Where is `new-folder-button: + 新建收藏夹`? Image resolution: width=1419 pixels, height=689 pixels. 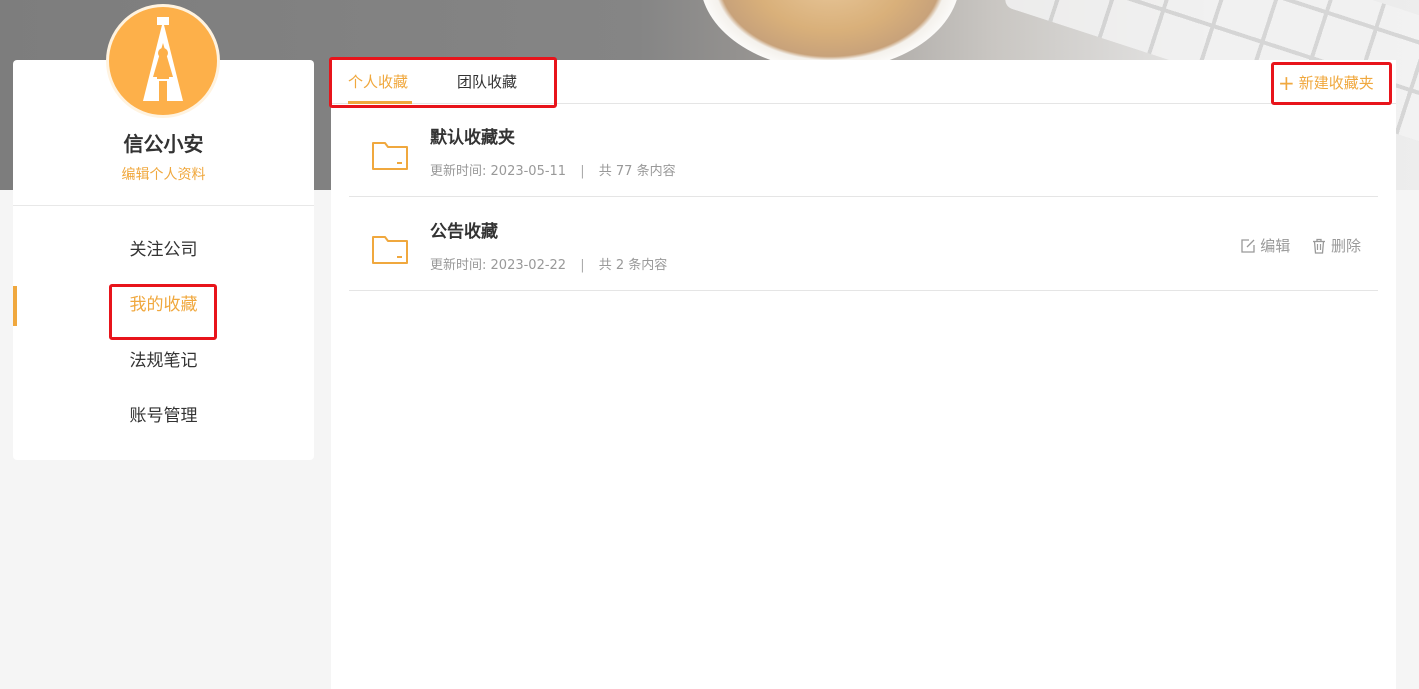 new-folder-button: + 新建收藏夹 is located at coordinates (1326, 83).